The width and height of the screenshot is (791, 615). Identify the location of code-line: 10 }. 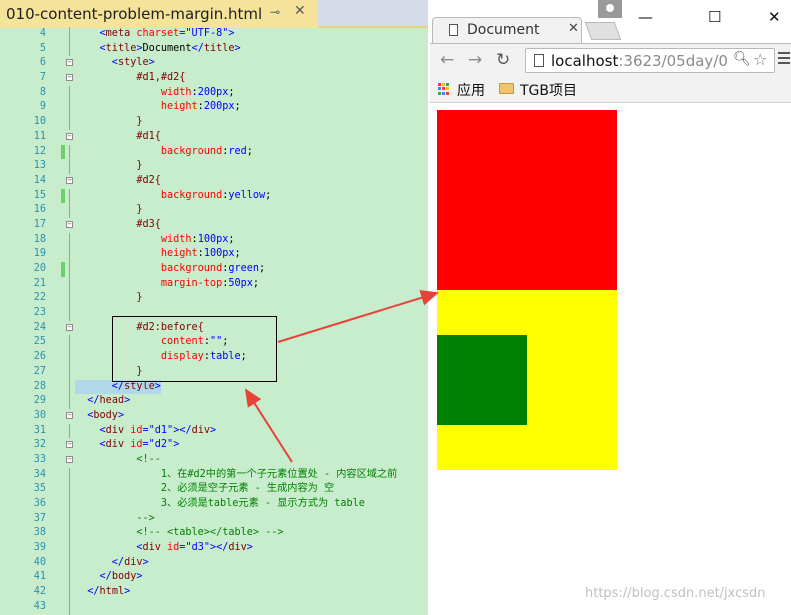
(214, 122).